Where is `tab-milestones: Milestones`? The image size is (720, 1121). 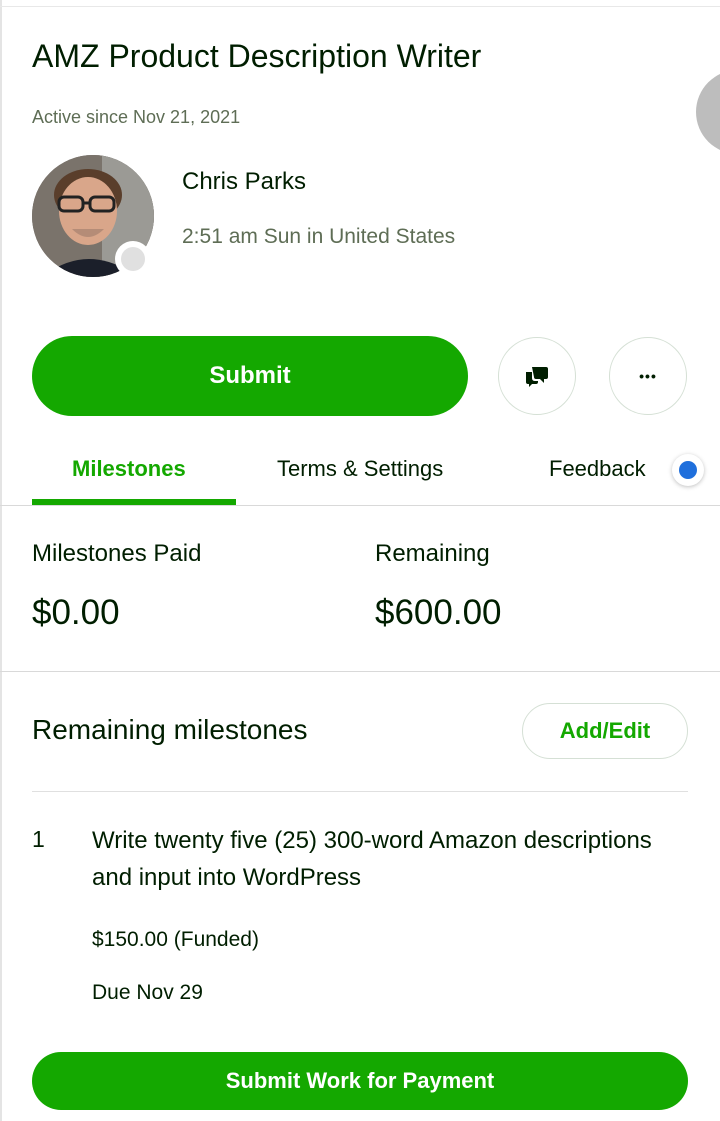 tab-milestones: Milestones is located at coordinates (129, 469).